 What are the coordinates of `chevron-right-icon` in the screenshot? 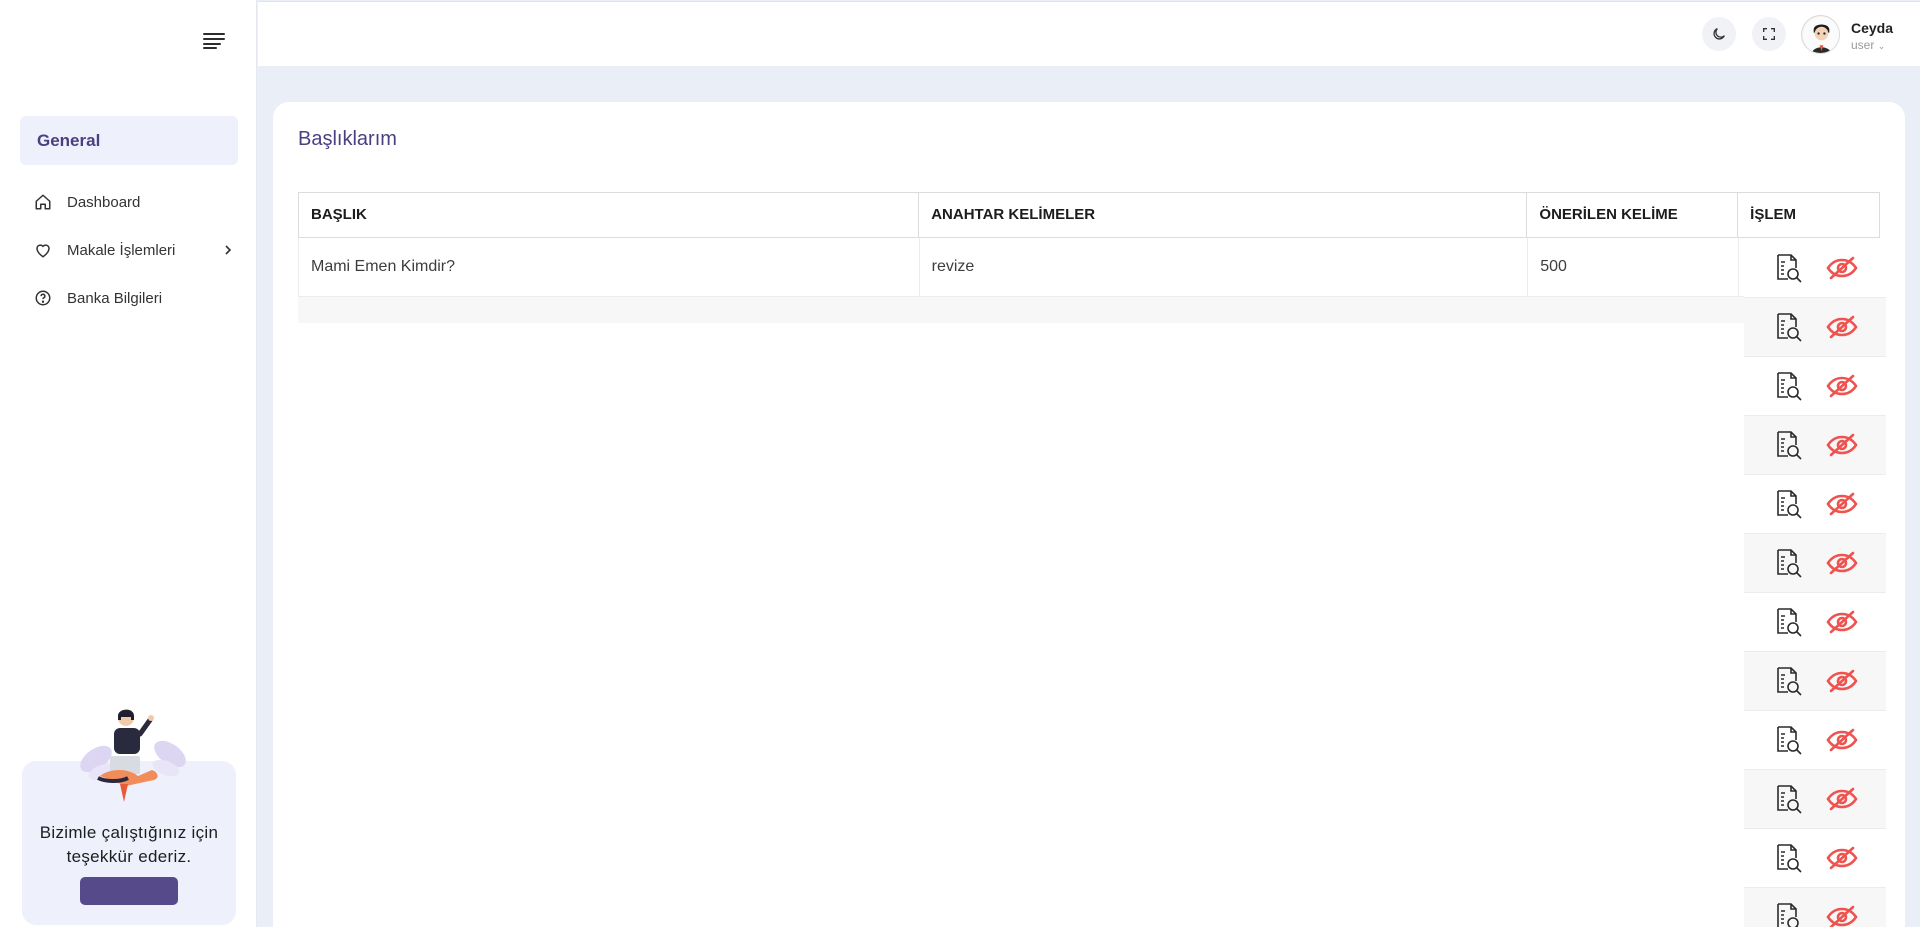 It's located at (228, 250).